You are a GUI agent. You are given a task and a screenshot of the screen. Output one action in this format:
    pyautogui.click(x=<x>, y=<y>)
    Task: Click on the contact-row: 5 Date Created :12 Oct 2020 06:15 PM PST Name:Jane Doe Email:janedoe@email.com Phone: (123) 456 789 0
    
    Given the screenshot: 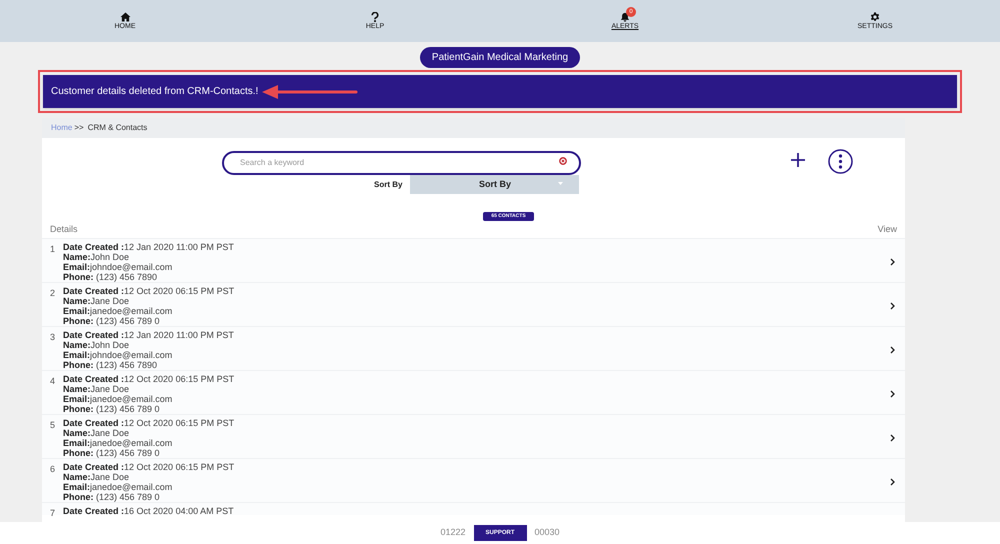 What is the action you would take?
    pyautogui.click(x=473, y=436)
    